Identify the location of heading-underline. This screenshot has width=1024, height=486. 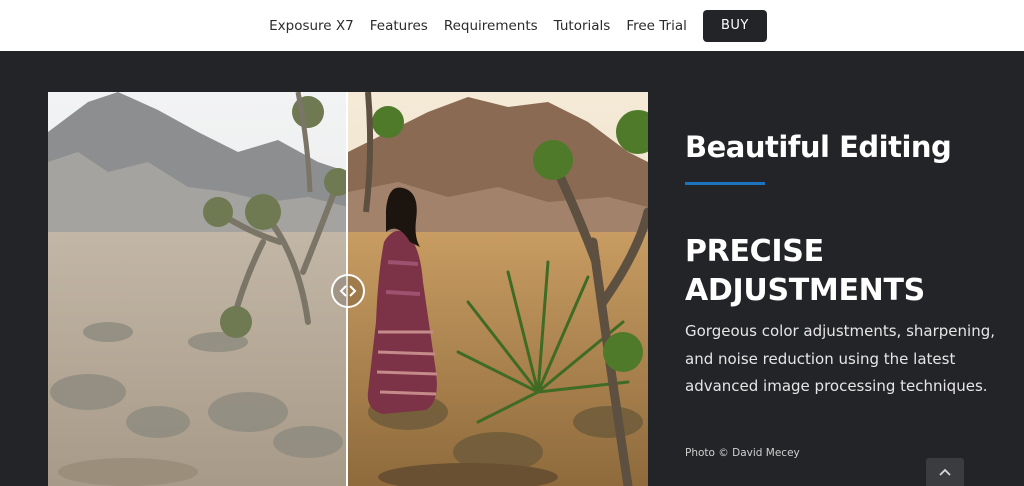
(725, 183).